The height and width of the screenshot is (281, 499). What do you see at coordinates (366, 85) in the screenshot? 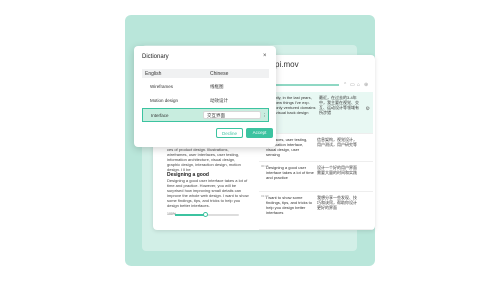
I see `add-icon: ⊕` at bounding box center [366, 85].